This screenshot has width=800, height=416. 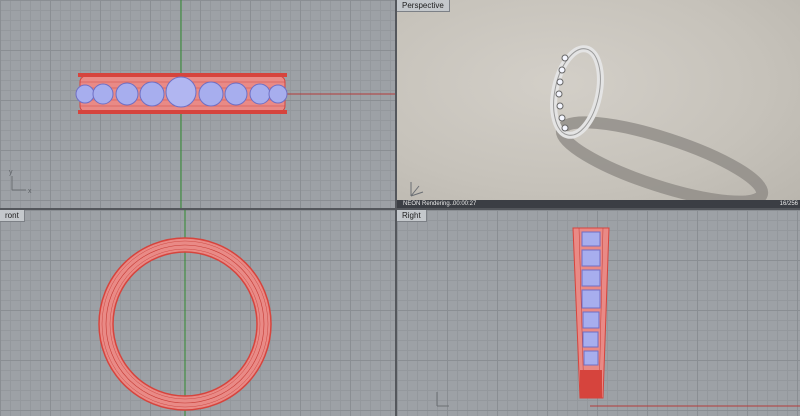 I want to click on axis-gizmo-top, so click(x=18, y=183).